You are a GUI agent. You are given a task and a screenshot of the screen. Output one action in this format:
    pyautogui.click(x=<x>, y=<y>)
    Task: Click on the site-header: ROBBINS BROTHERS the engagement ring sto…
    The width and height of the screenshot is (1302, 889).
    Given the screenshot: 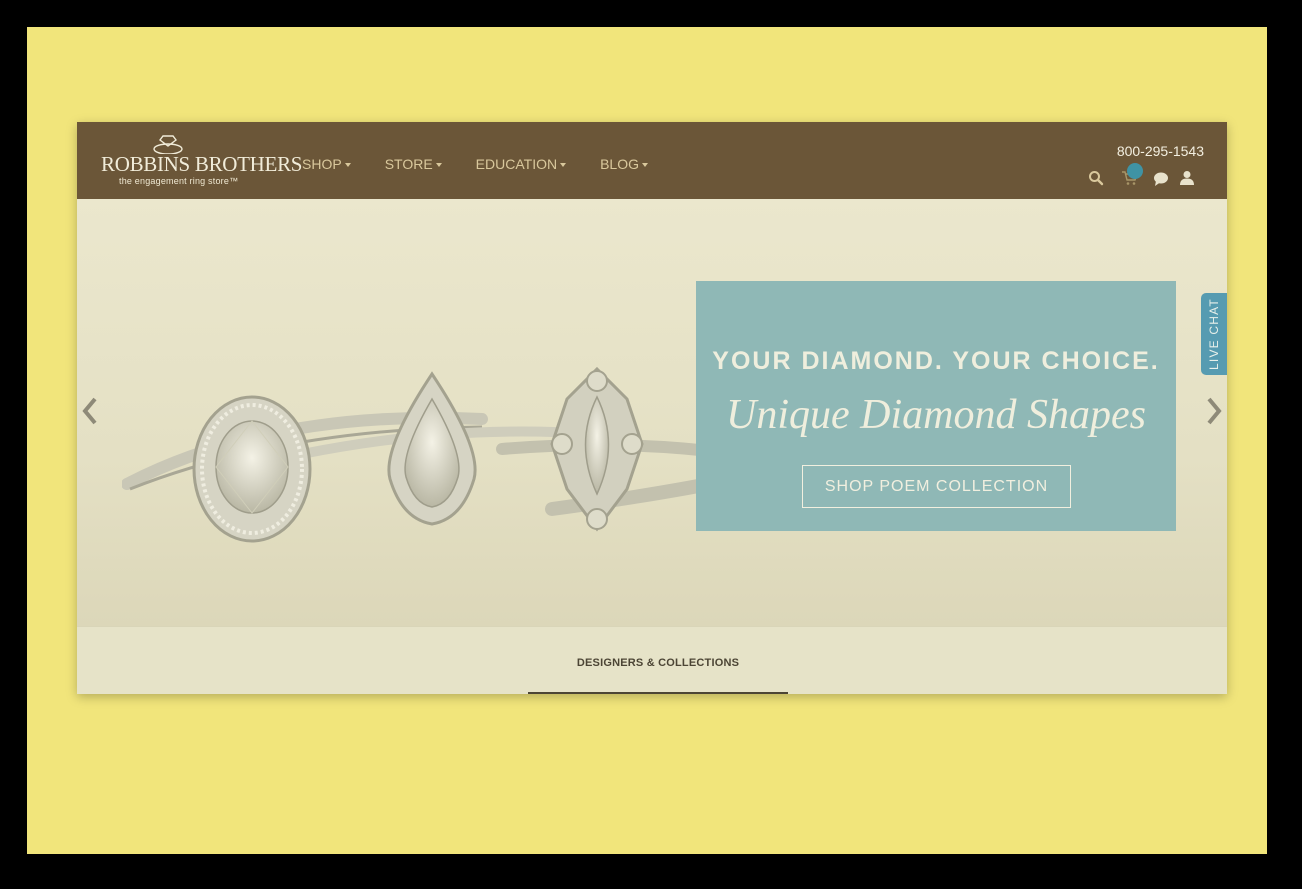 What is the action you would take?
    pyautogui.click(x=652, y=160)
    